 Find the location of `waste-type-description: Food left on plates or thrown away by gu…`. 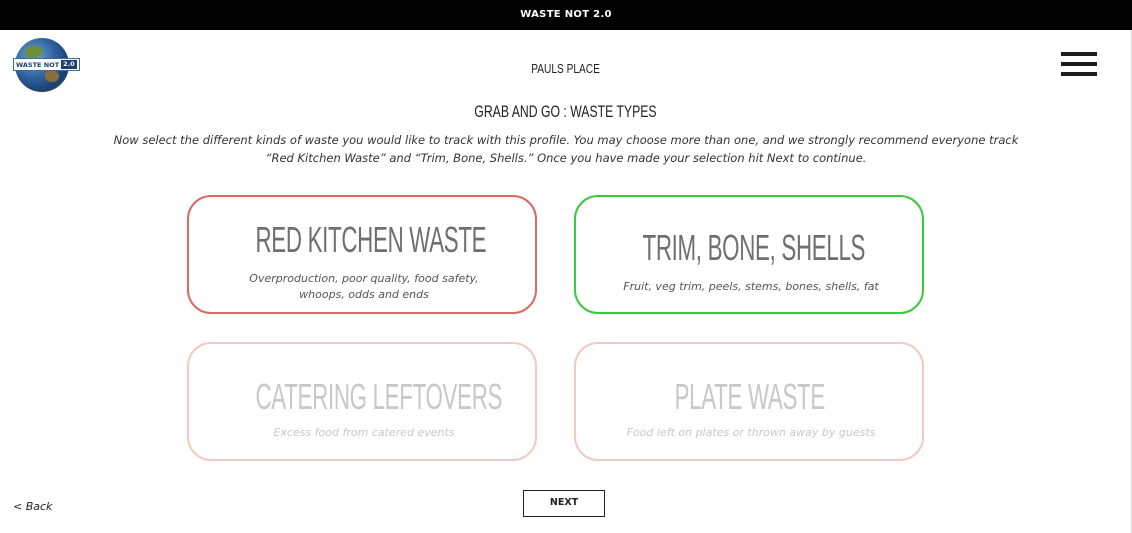

waste-type-description: Food left on plates or thrown away by gu… is located at coordinates (751, 432).